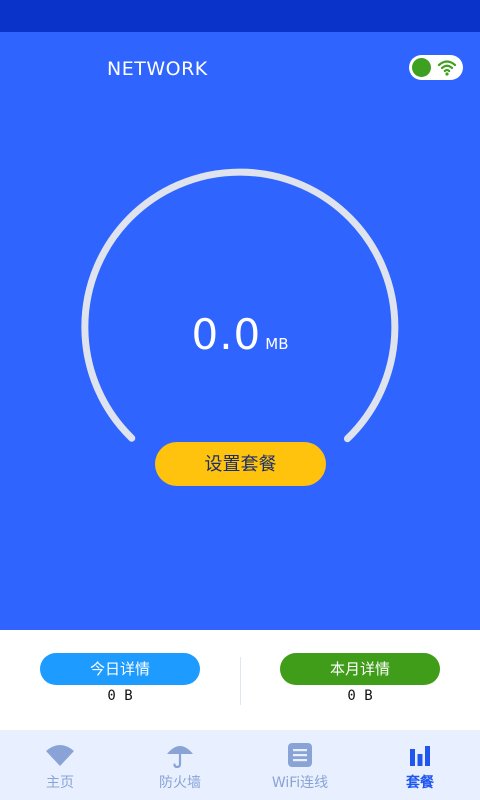  I want to click on today-details-button: 今日详情, so click(120, 669).